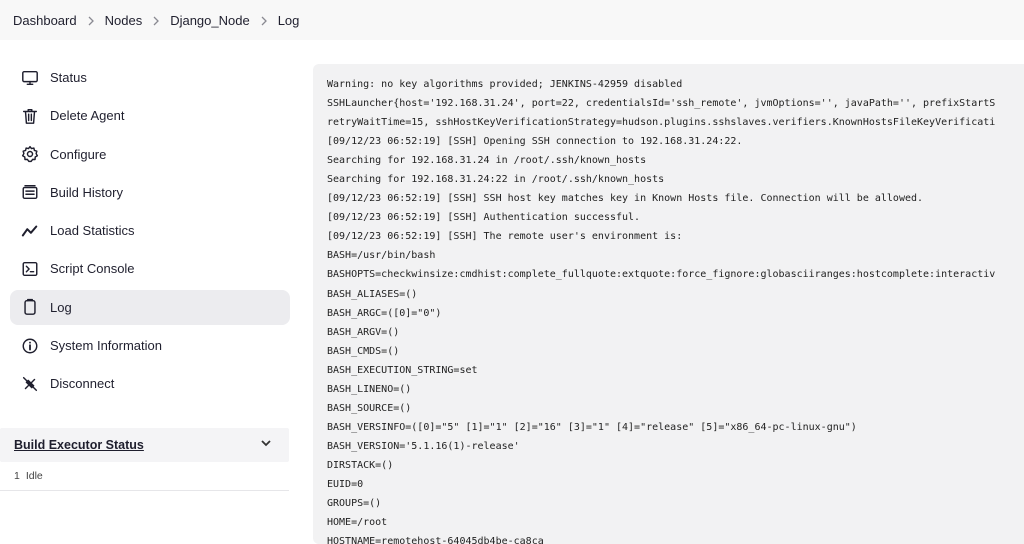 The width and height of the screenshot is (1024, 544). What do you see at coordinates (17, 476) in the screenshot?
I see `executor-number: 1` at bounding box center [17, 476].